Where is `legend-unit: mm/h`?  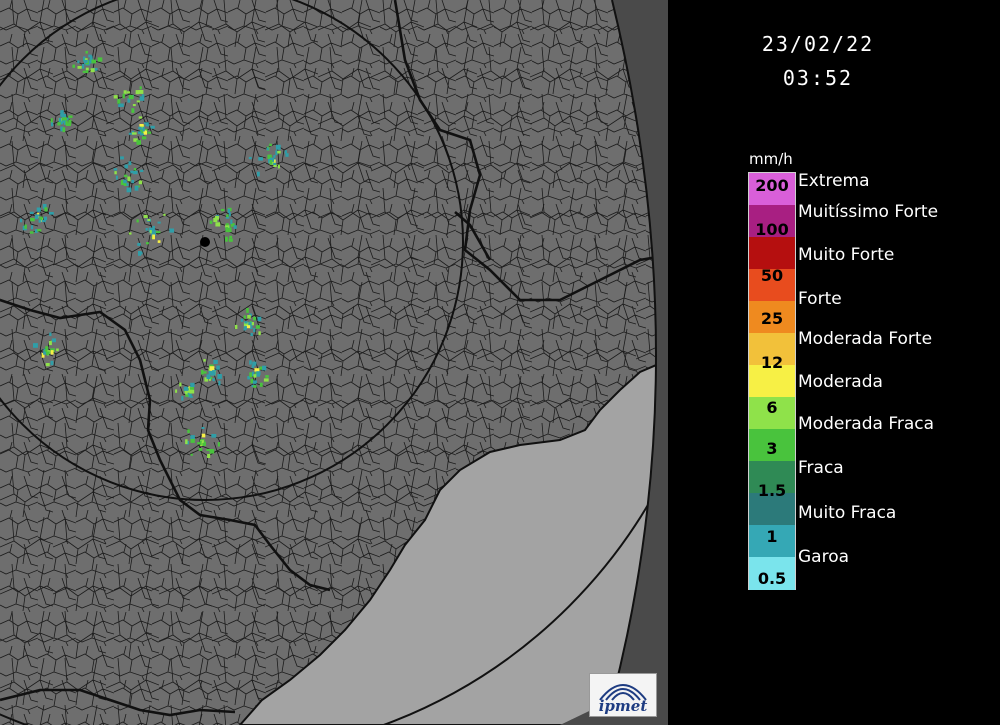
legend-unit: mm/h is located at coordinates (771, 159).